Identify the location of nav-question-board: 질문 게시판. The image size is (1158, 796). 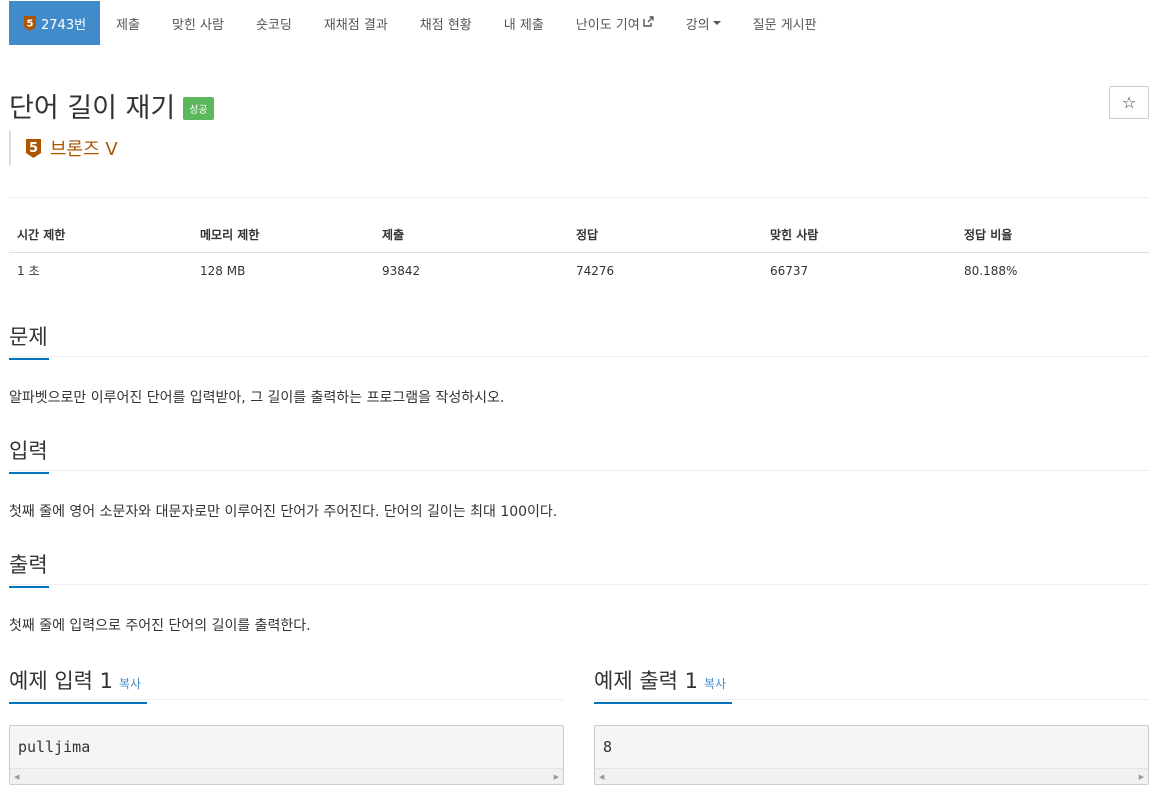
(785, 23).